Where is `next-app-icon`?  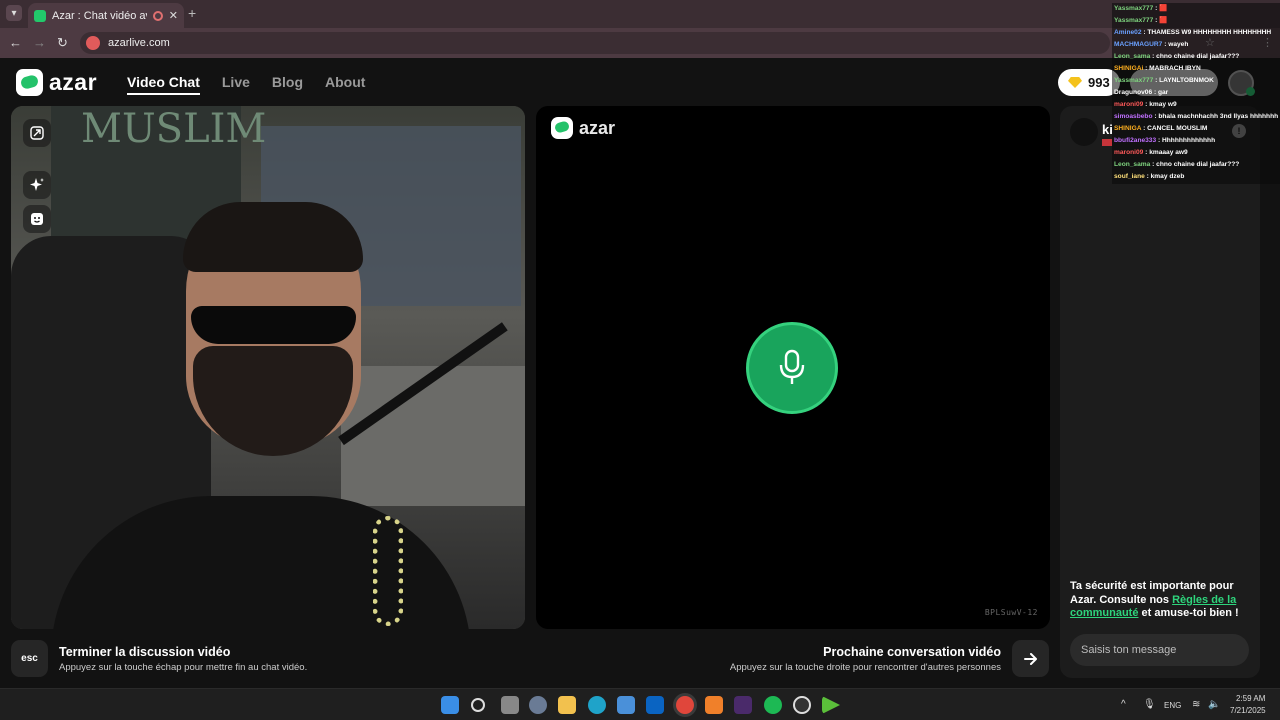 next-app-icon is located at coordinates (743, 705).